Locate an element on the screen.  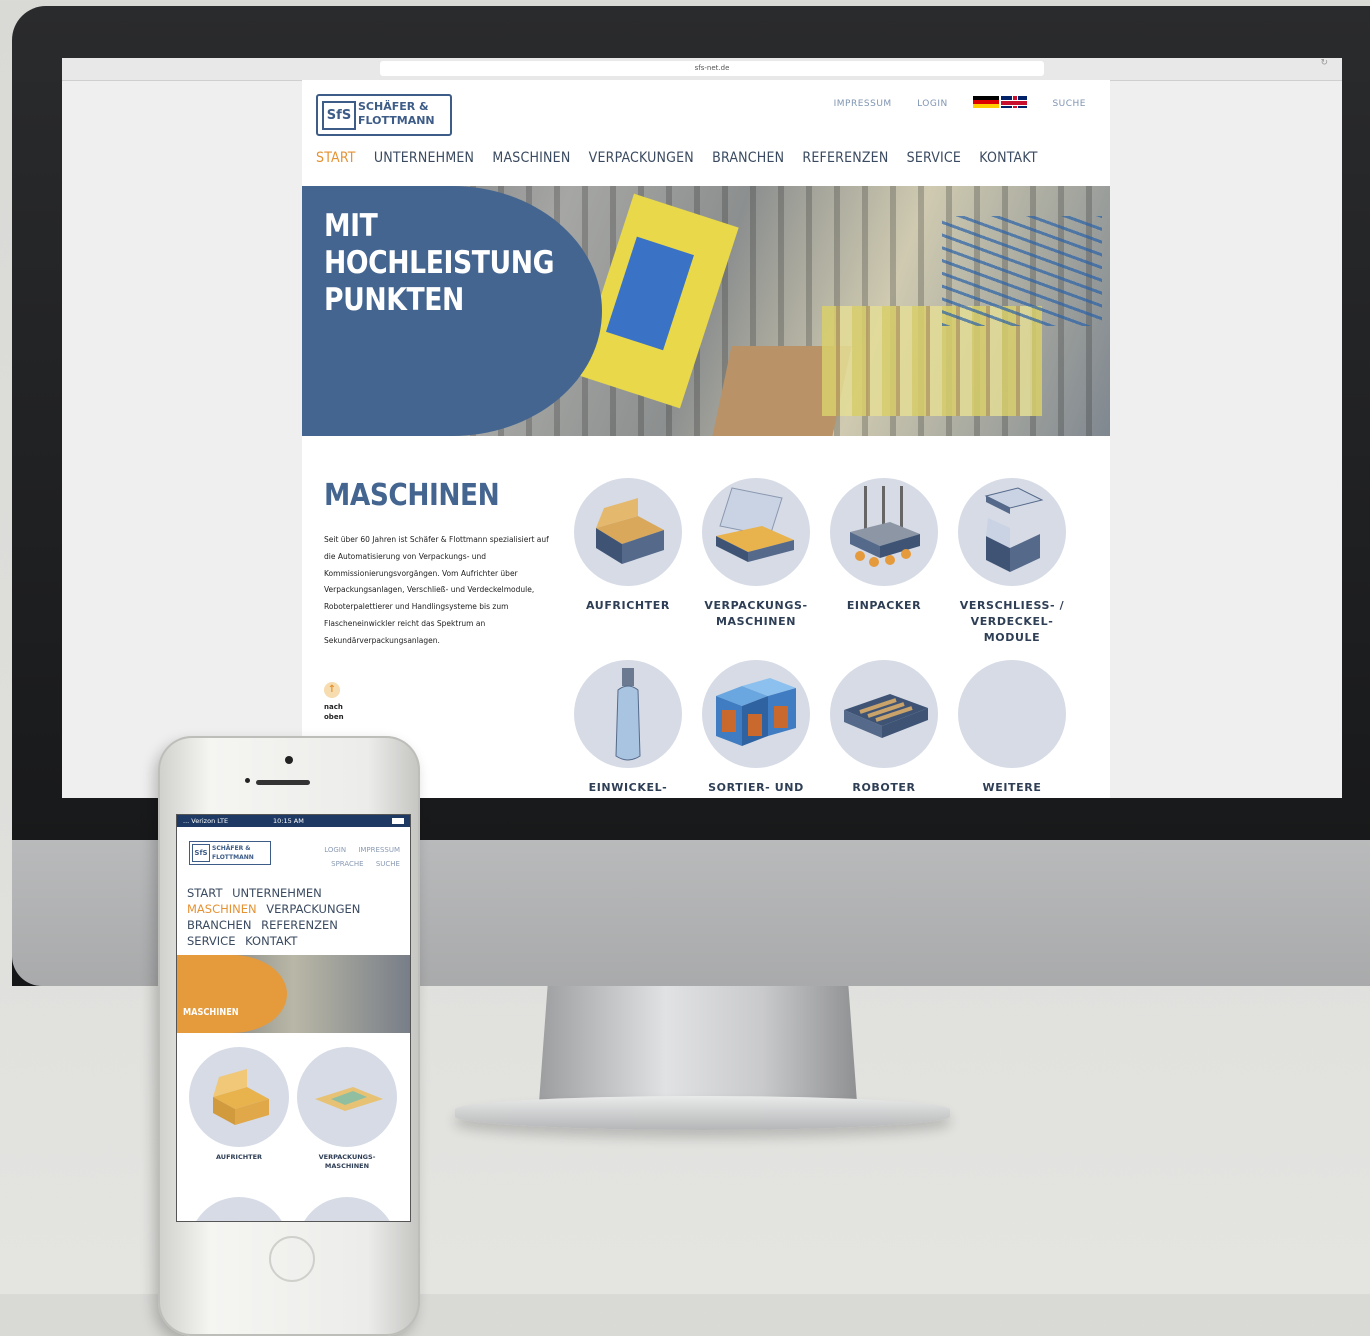
hero-banner: MIT HOCHLEISTUNG PUNKTEN is located at coordinates (706, 311).